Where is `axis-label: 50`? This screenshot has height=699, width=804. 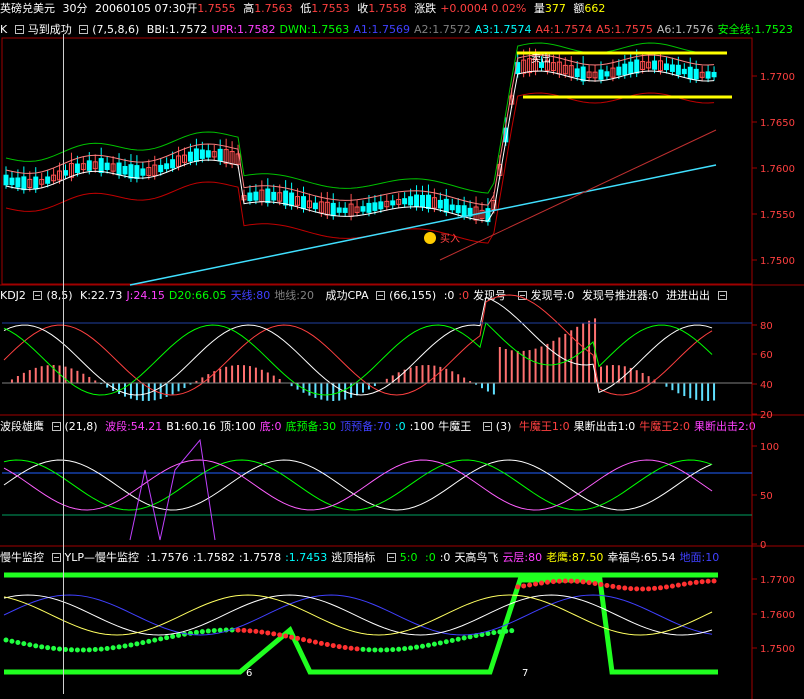 axis-label: 50 is located at coordinates (766, 496).